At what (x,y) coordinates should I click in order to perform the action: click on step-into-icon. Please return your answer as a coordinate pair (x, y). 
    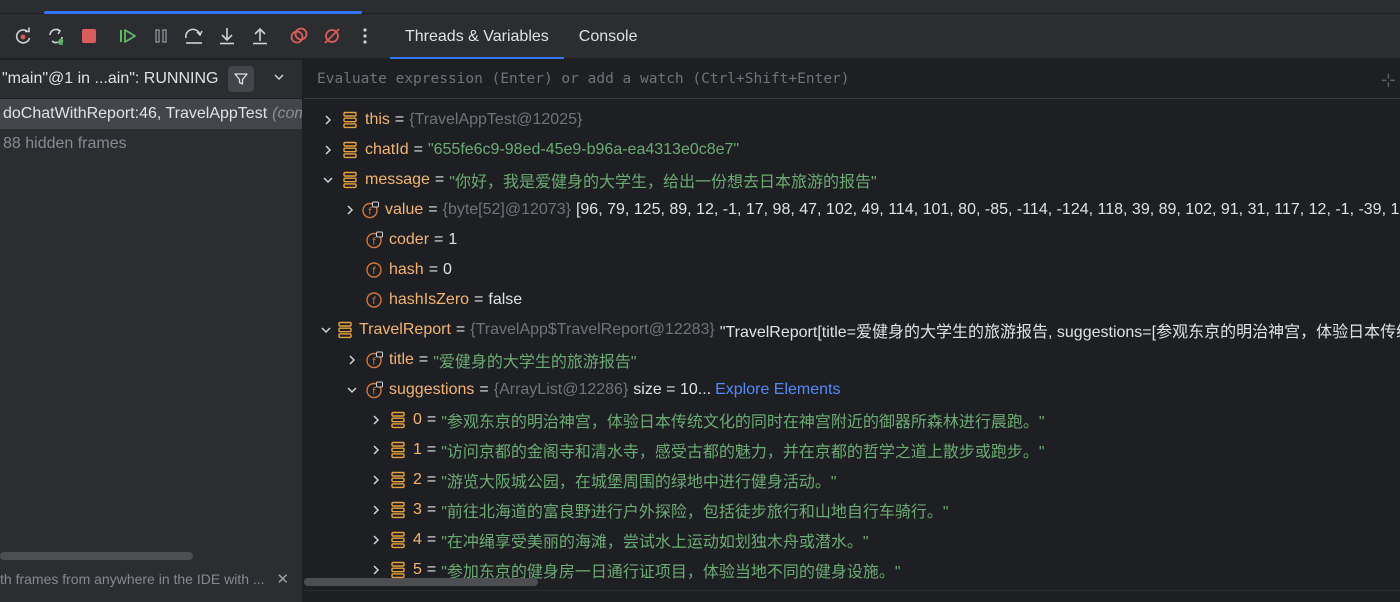
    Looking at the image, I should click on (226, 36).